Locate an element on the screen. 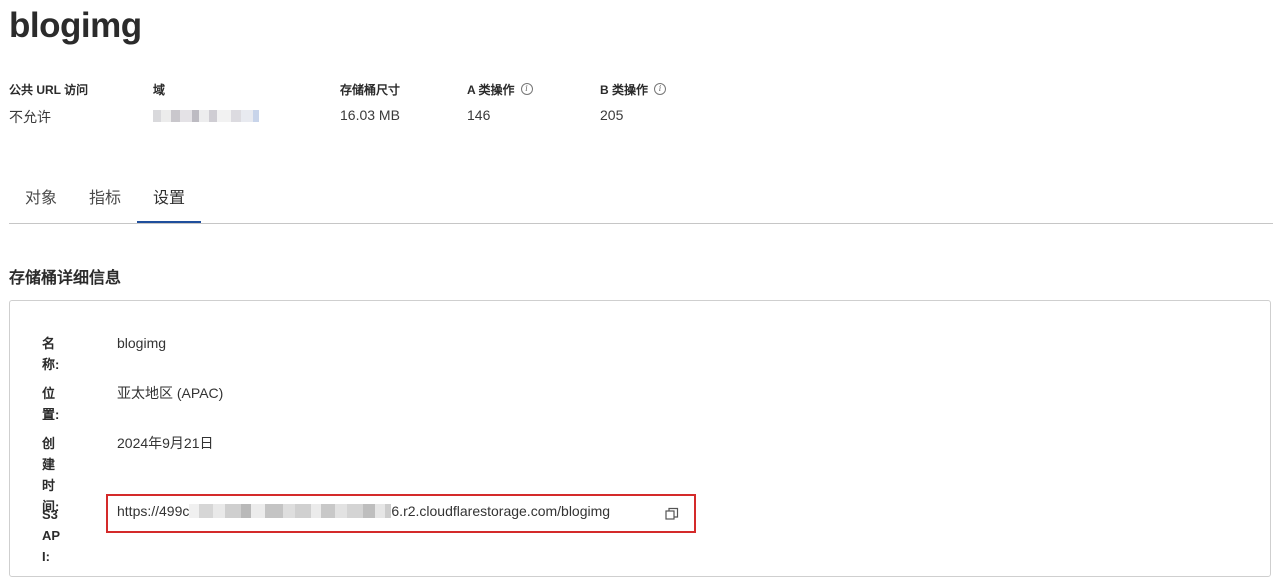 The height and width of the screenshot is (585, 1283). stat-value: 205 is located at coordinates (612, 115).